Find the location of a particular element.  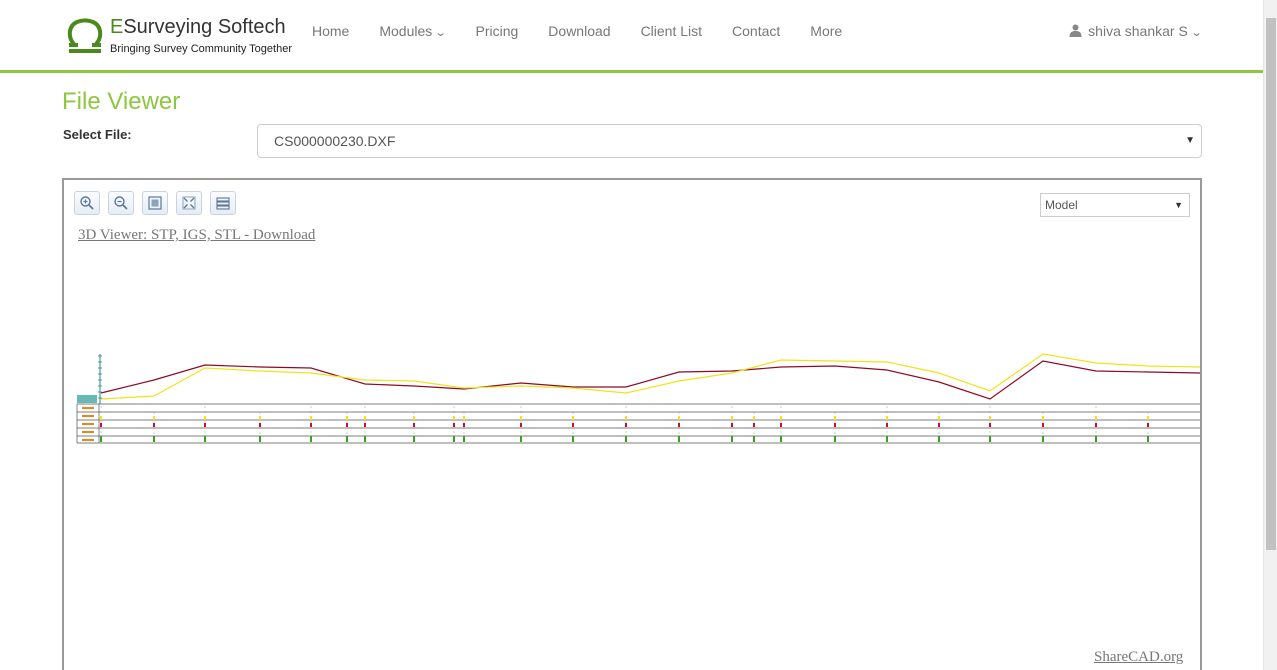

fullscreen-button is located at coordinates (189, 203).